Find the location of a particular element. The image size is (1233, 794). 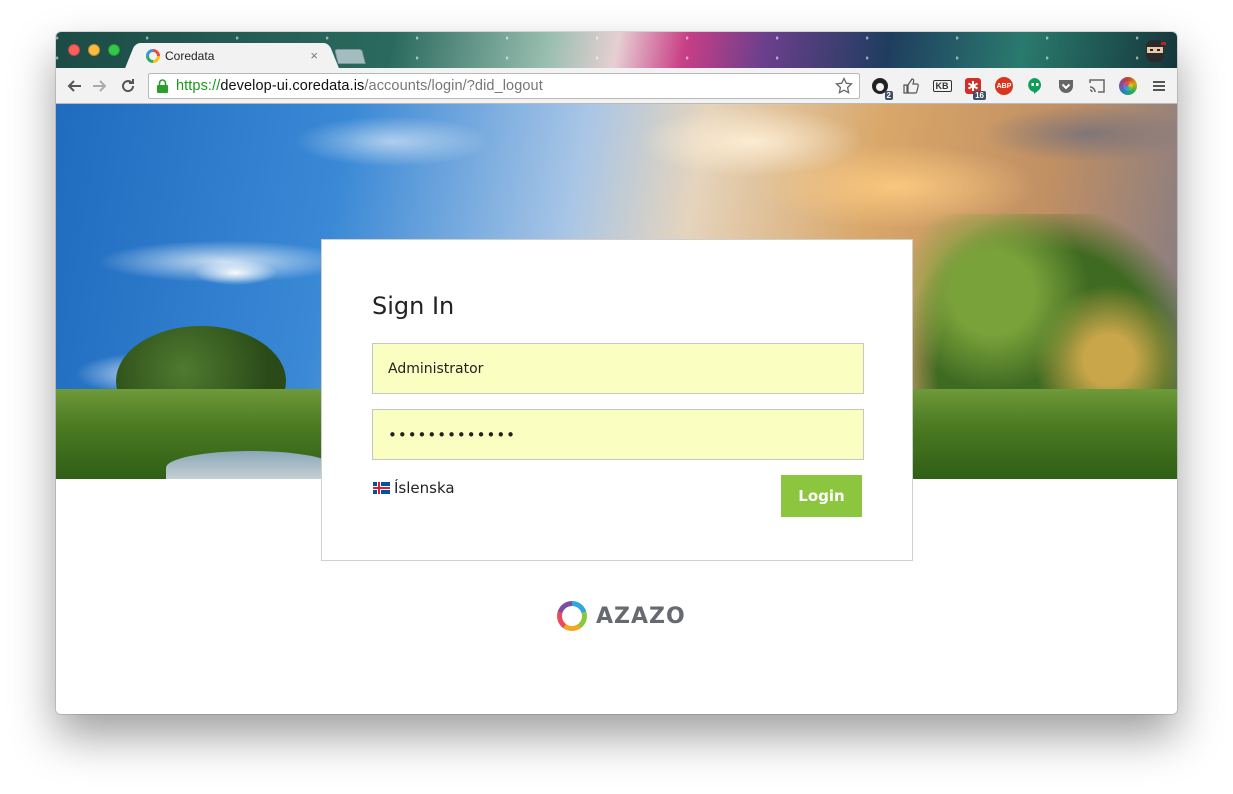

color-picker-extension is located at coordinates (1128, 86).